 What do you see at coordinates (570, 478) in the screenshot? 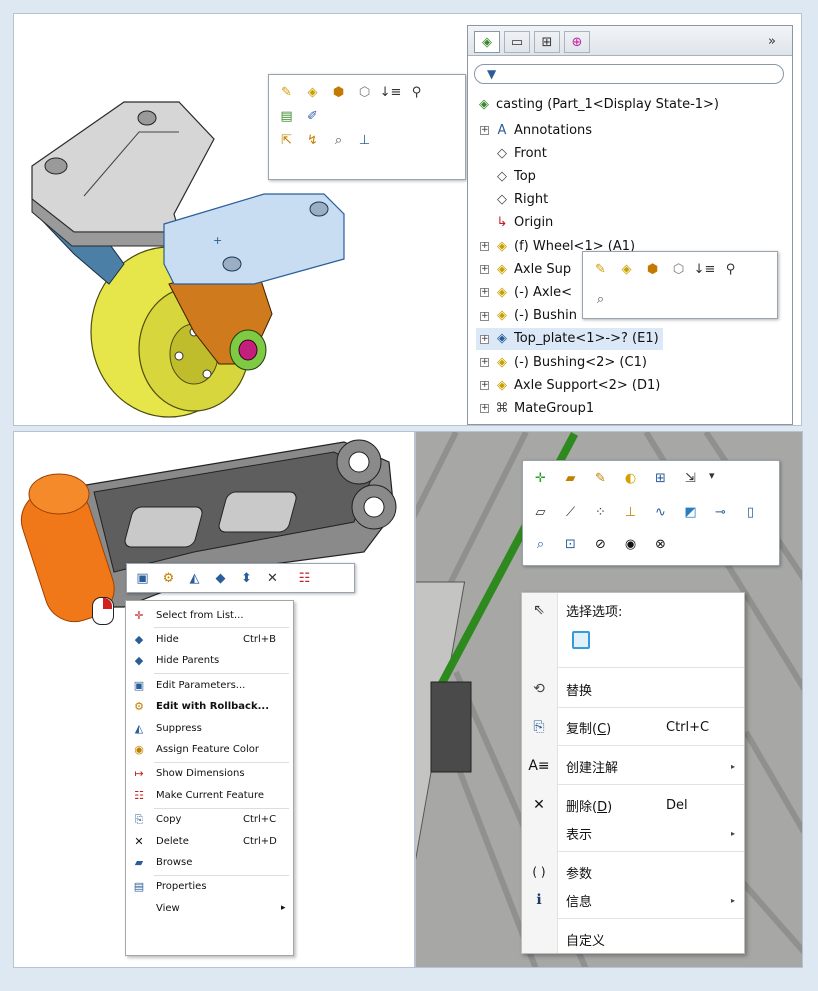
I see `open-icon: ▰` at bounding box center [570, 478].